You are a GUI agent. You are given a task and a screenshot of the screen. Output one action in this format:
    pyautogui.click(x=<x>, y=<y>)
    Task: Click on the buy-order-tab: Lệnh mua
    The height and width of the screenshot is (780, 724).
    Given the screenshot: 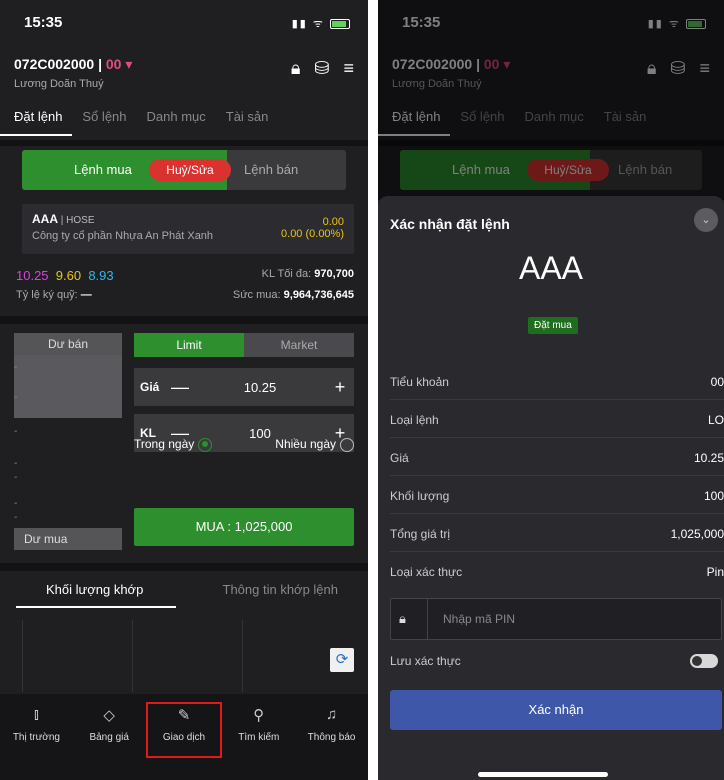 What is the action you would take?
    pyautogui.click(x=103, y=169)
    